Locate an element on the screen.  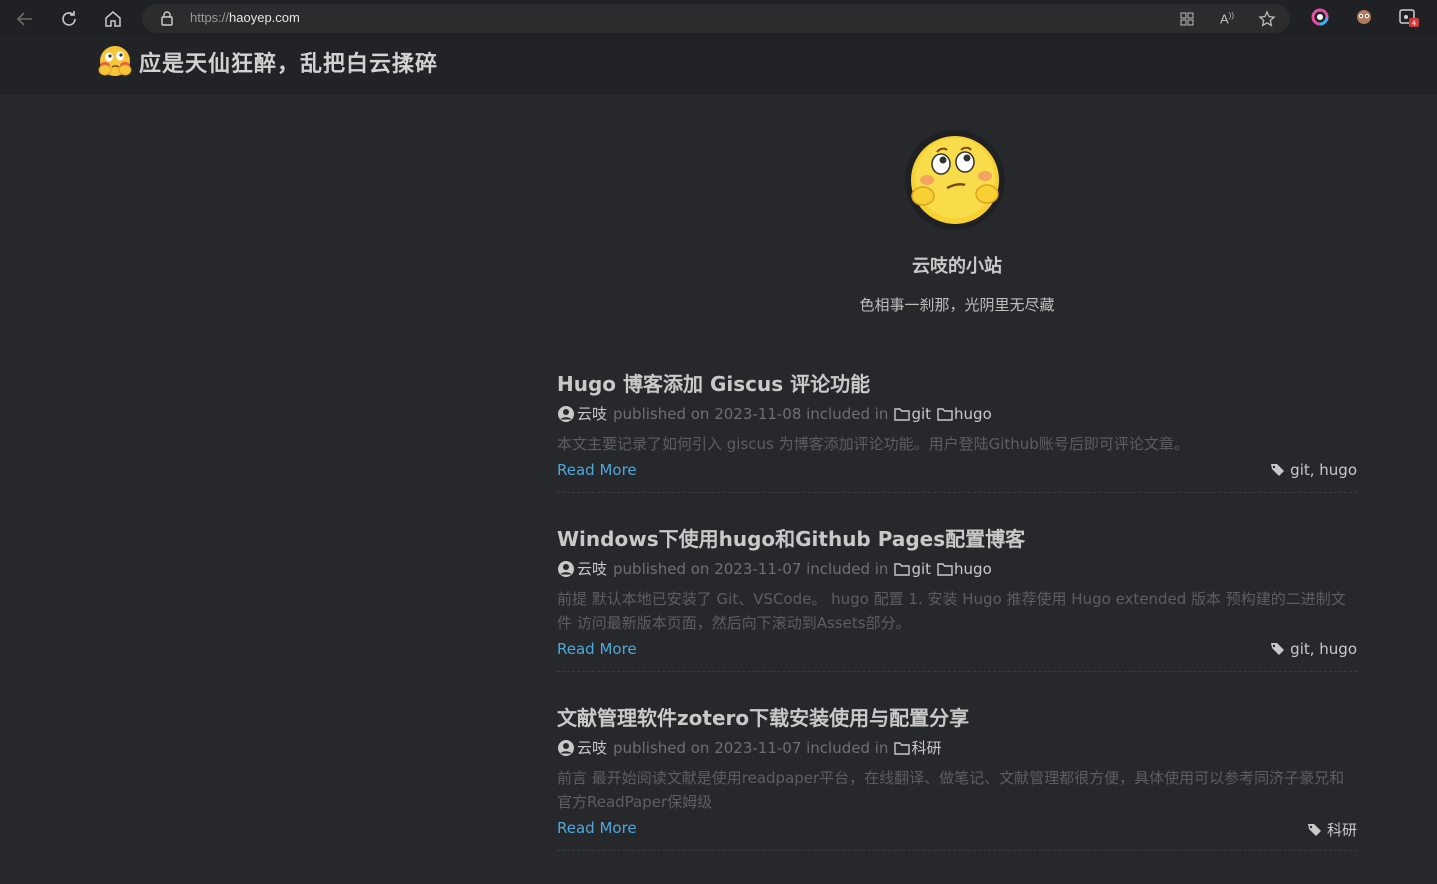
browser-toolbar: https://haoyep.com A)) 4 is located at coordinates (718, 18).